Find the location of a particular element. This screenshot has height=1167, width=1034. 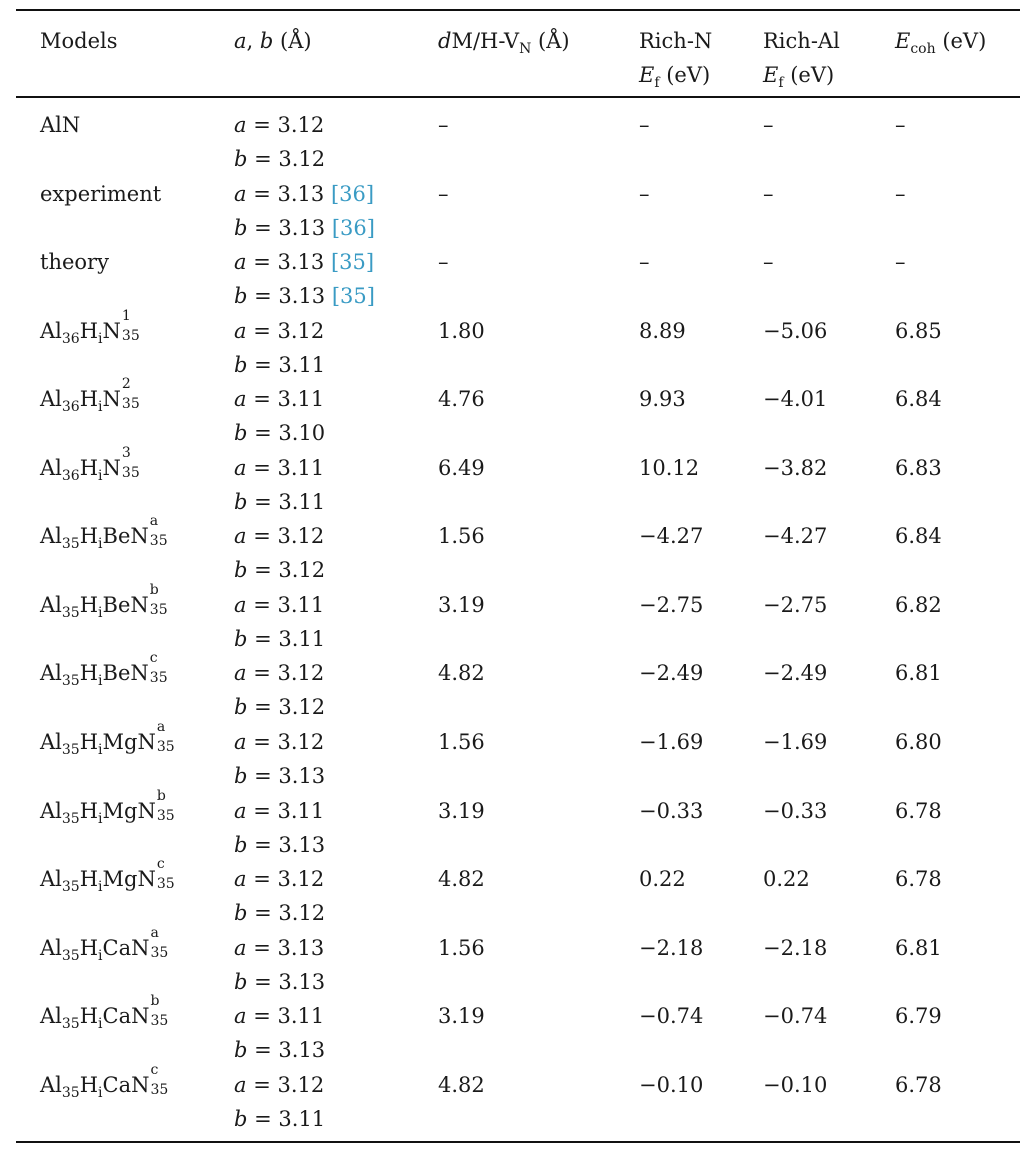

model-formula: Al35HiCaN b 35 is located at coordinates (104, 1013).